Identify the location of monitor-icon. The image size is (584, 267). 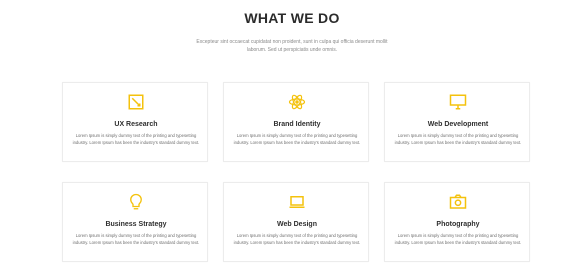
(458, 102).